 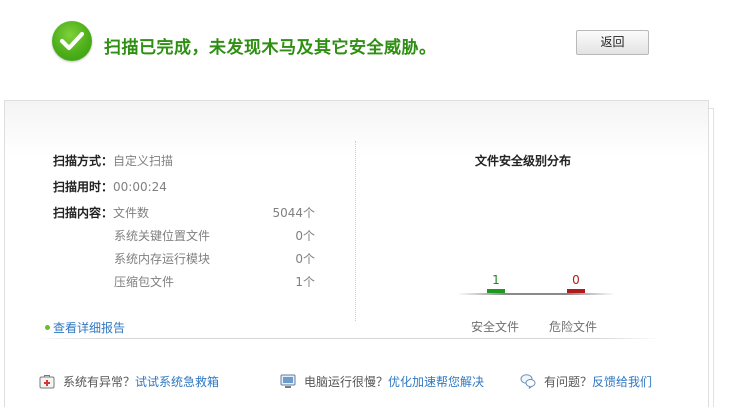 I want to click on scan-method-value: 自定义扫描, so click(x=143, y=161).